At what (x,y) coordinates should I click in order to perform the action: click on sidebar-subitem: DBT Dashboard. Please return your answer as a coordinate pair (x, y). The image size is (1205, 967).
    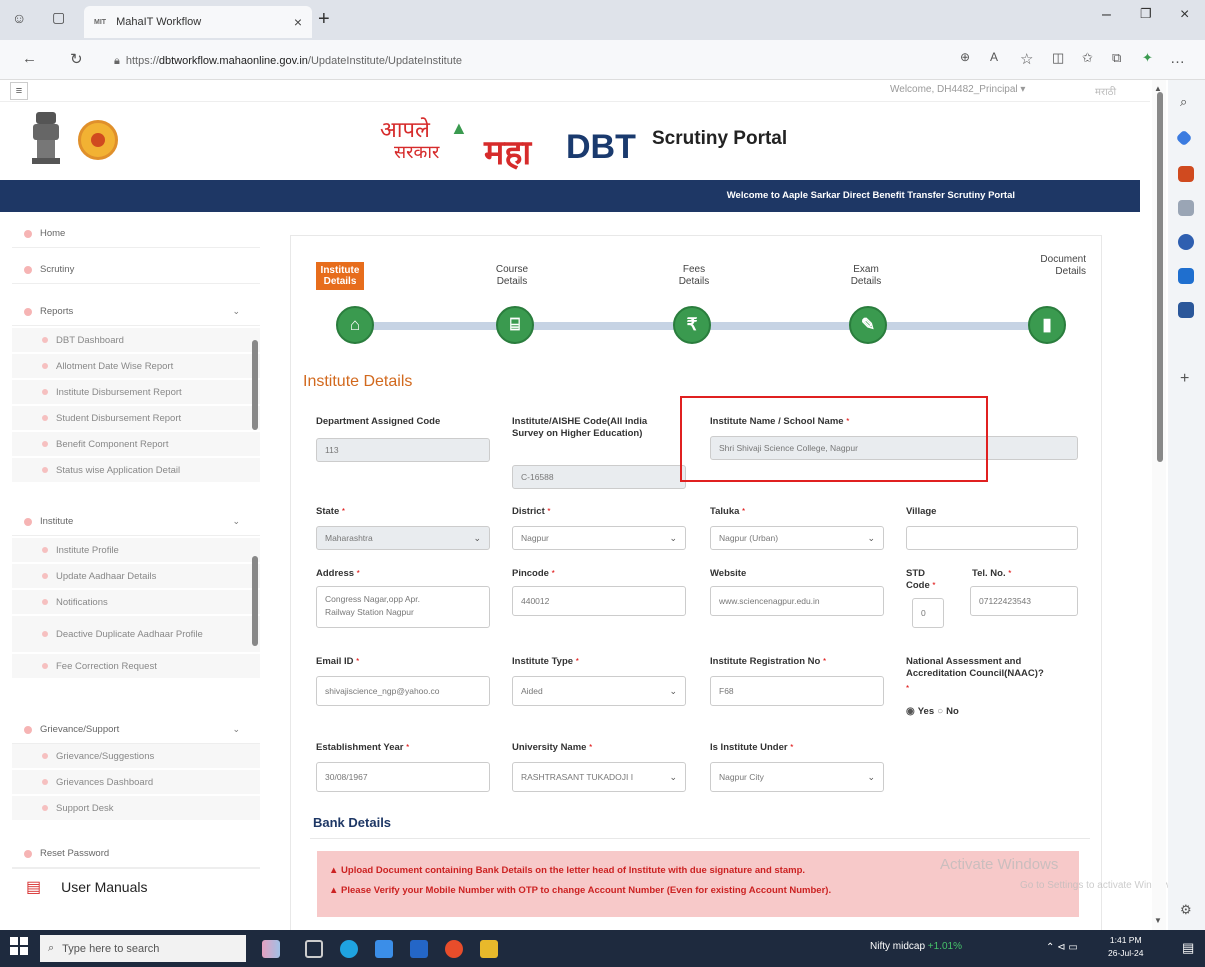
    Looking at the image, I should click on (136, 340).